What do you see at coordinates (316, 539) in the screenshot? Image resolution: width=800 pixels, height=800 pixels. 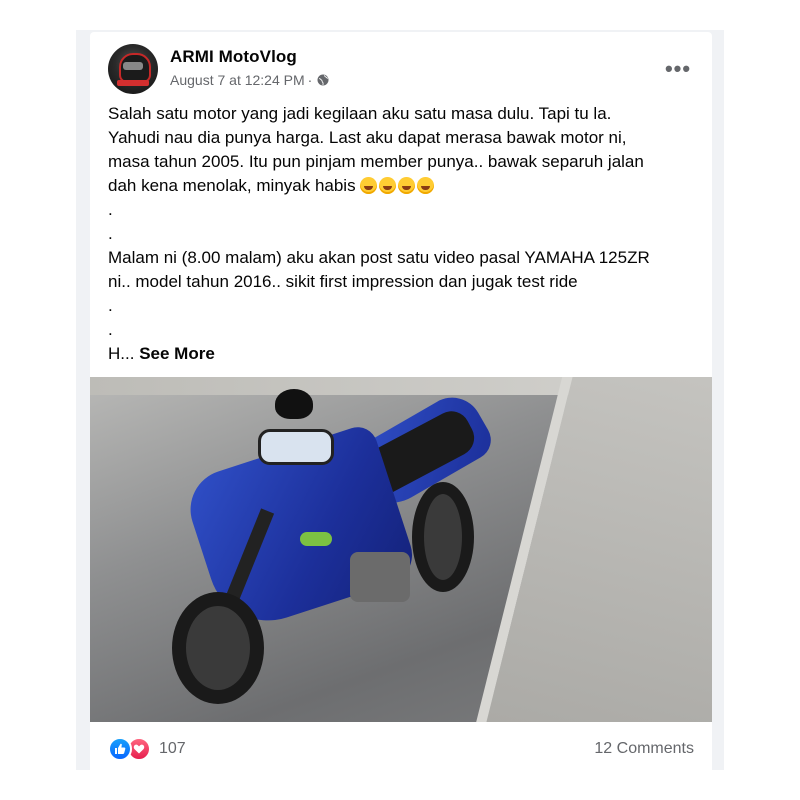 I see `sponsor-logo` at bounding box center [316, 539].